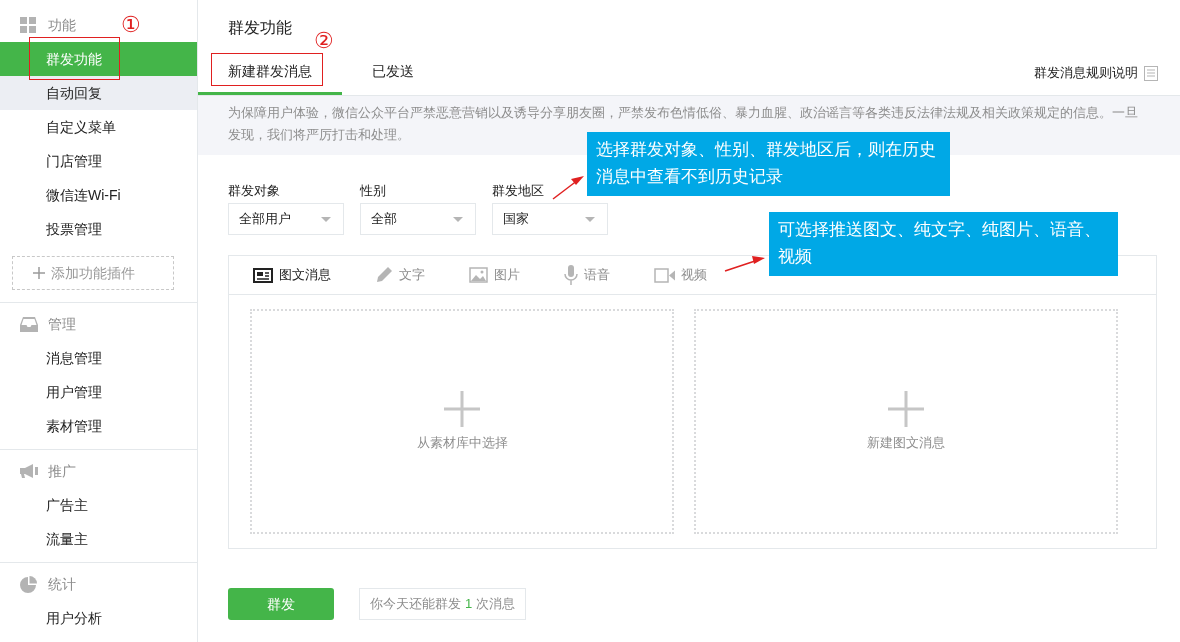 The height and width of the screenshot is (642, 1180). What do you see at coordinates (384, 275) in the screenshot?
I see `pencil-icon` at bounding box center [384, 275].